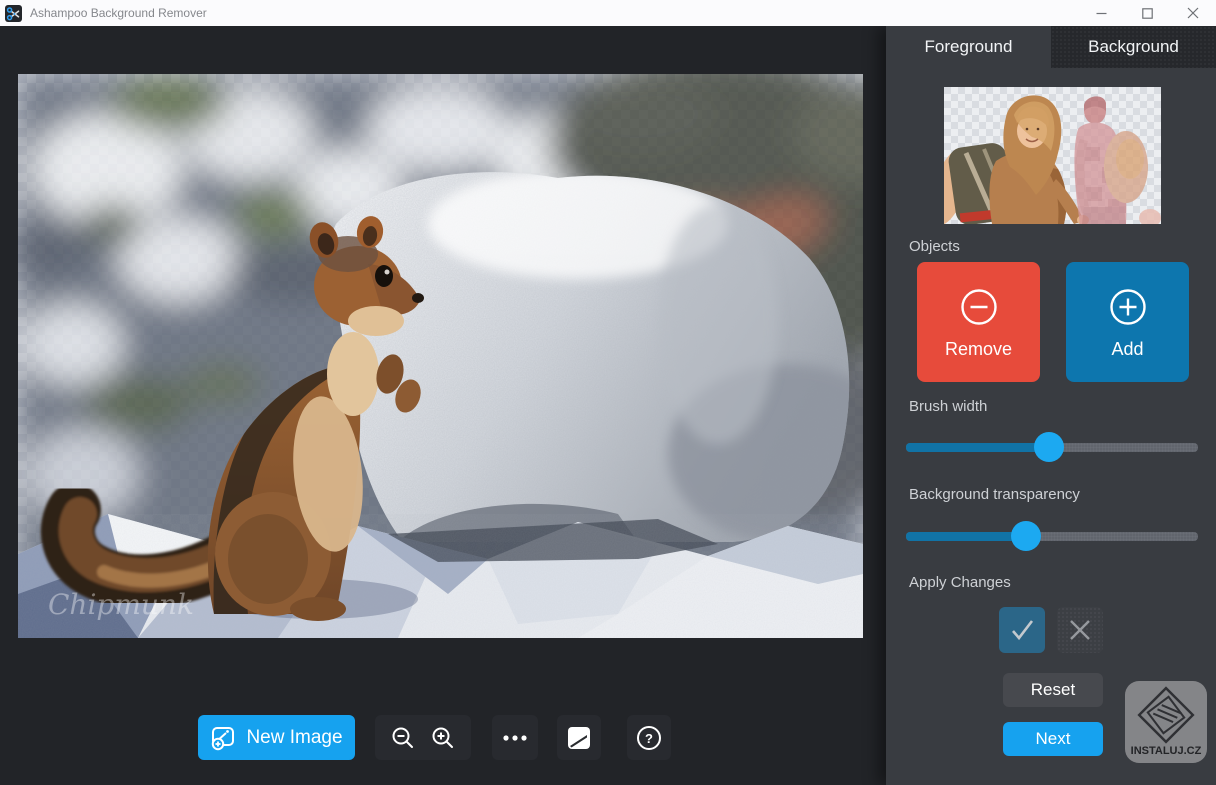 The image size is (1216, 785). What do you see at coordinates (608, 13) in the screenshot?
I see `titlebar: Ashampoo Background Remover` at bounding box center [608, 13].